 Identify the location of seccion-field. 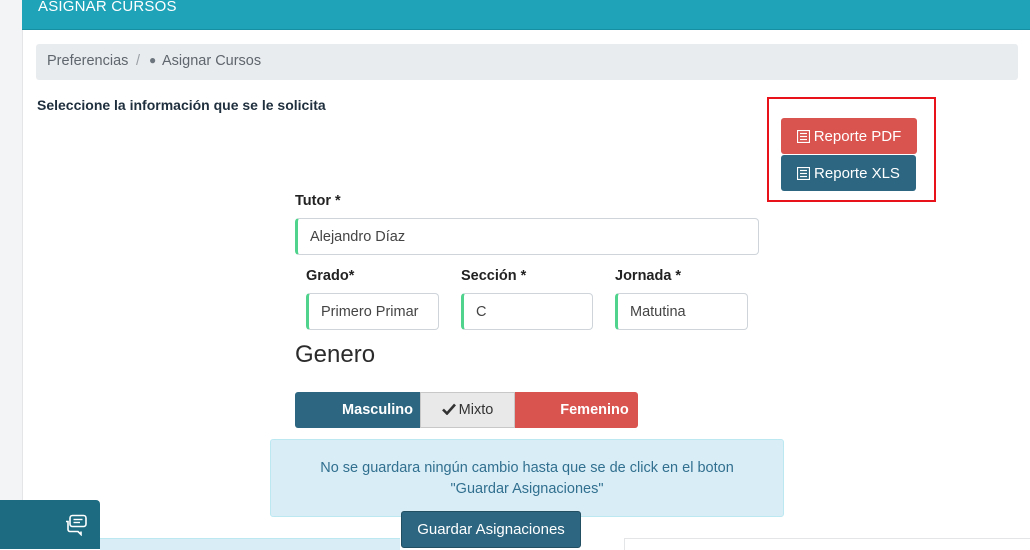
(527, 311).